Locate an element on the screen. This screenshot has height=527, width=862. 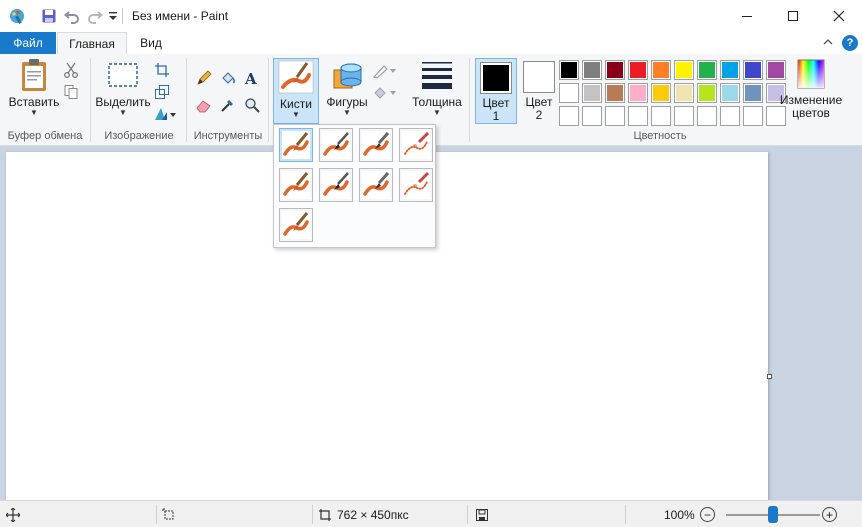
watercolor-brush-option is located at coordinates (296, 225).